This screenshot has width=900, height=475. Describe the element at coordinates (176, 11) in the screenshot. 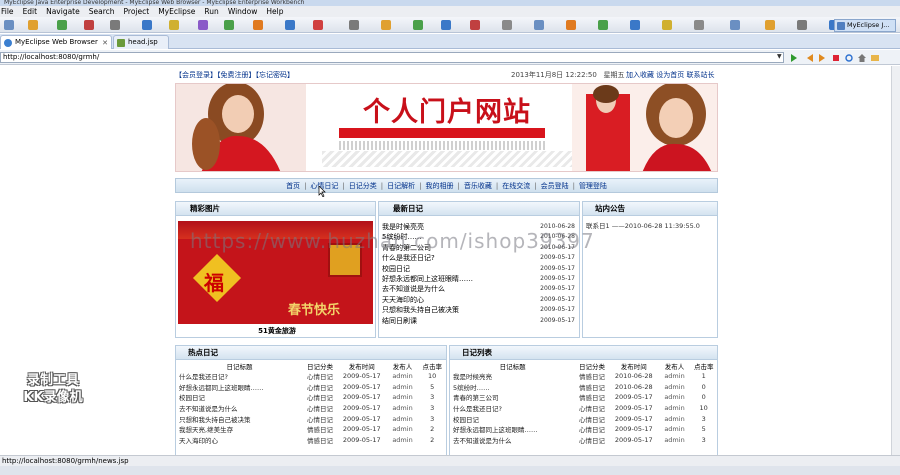

I see `menu-myeclipse: MyEclipse` at that location.